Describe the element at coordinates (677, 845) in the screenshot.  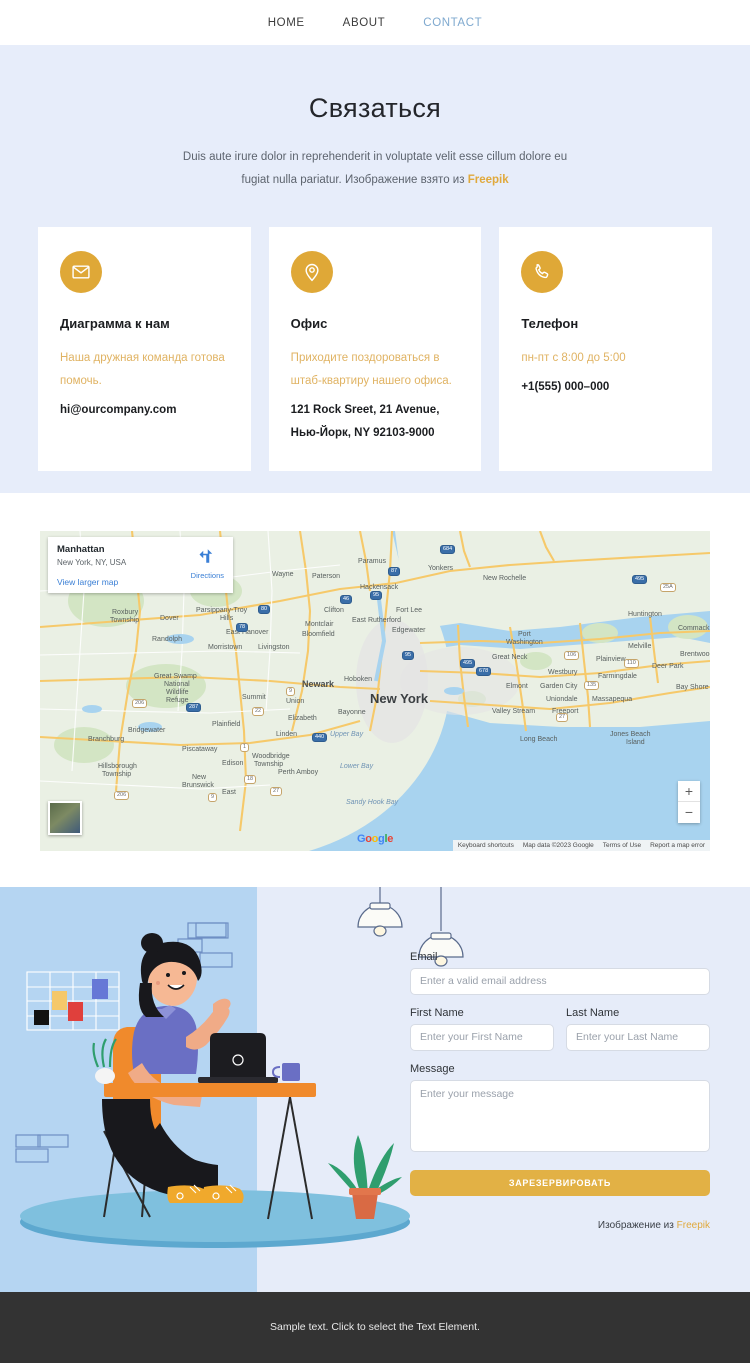
I see `attr-report-error: Report a map error` at that location.